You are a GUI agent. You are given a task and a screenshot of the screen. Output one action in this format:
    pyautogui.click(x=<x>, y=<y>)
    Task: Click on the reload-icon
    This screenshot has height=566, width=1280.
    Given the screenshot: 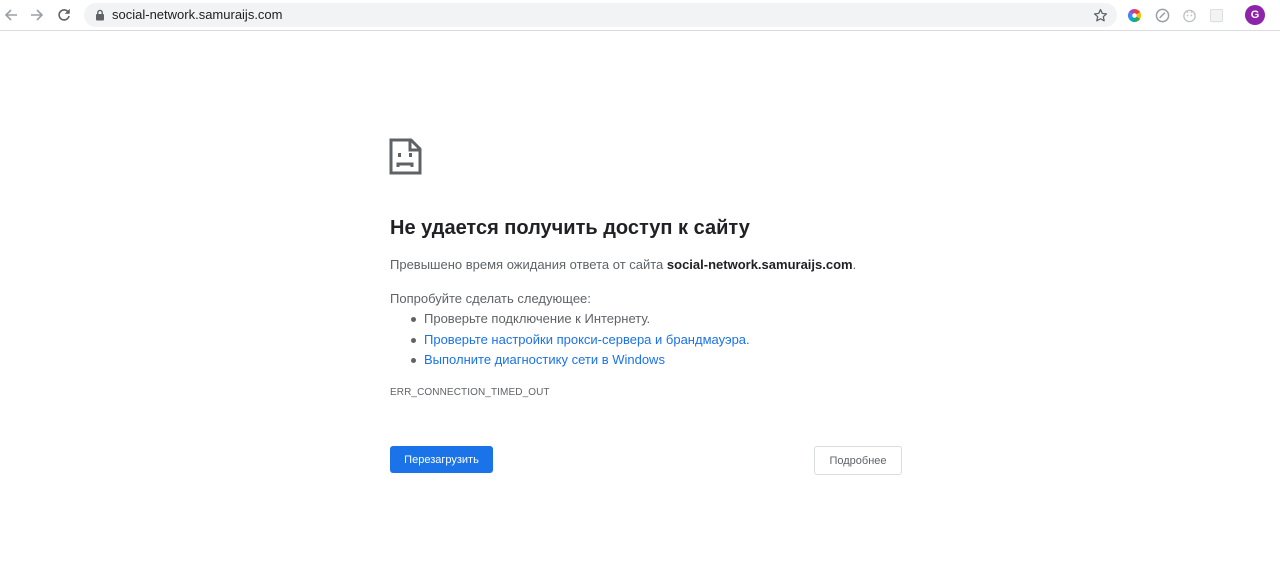 What is the action you would take?
    pyautogui.click(x=64, y=15)
    